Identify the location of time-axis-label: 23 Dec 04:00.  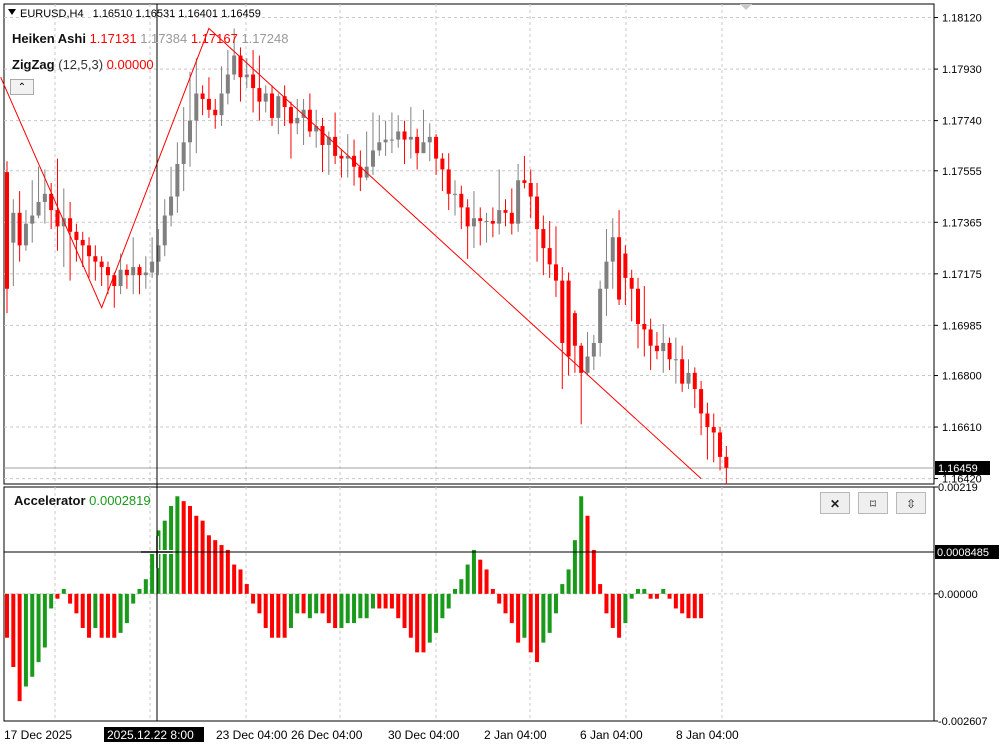
(252, 735).